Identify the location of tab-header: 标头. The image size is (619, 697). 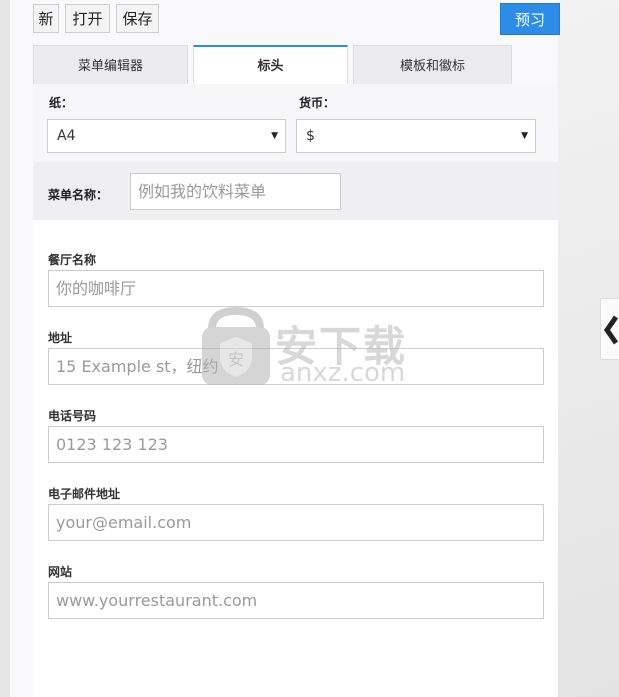
(270, 64).